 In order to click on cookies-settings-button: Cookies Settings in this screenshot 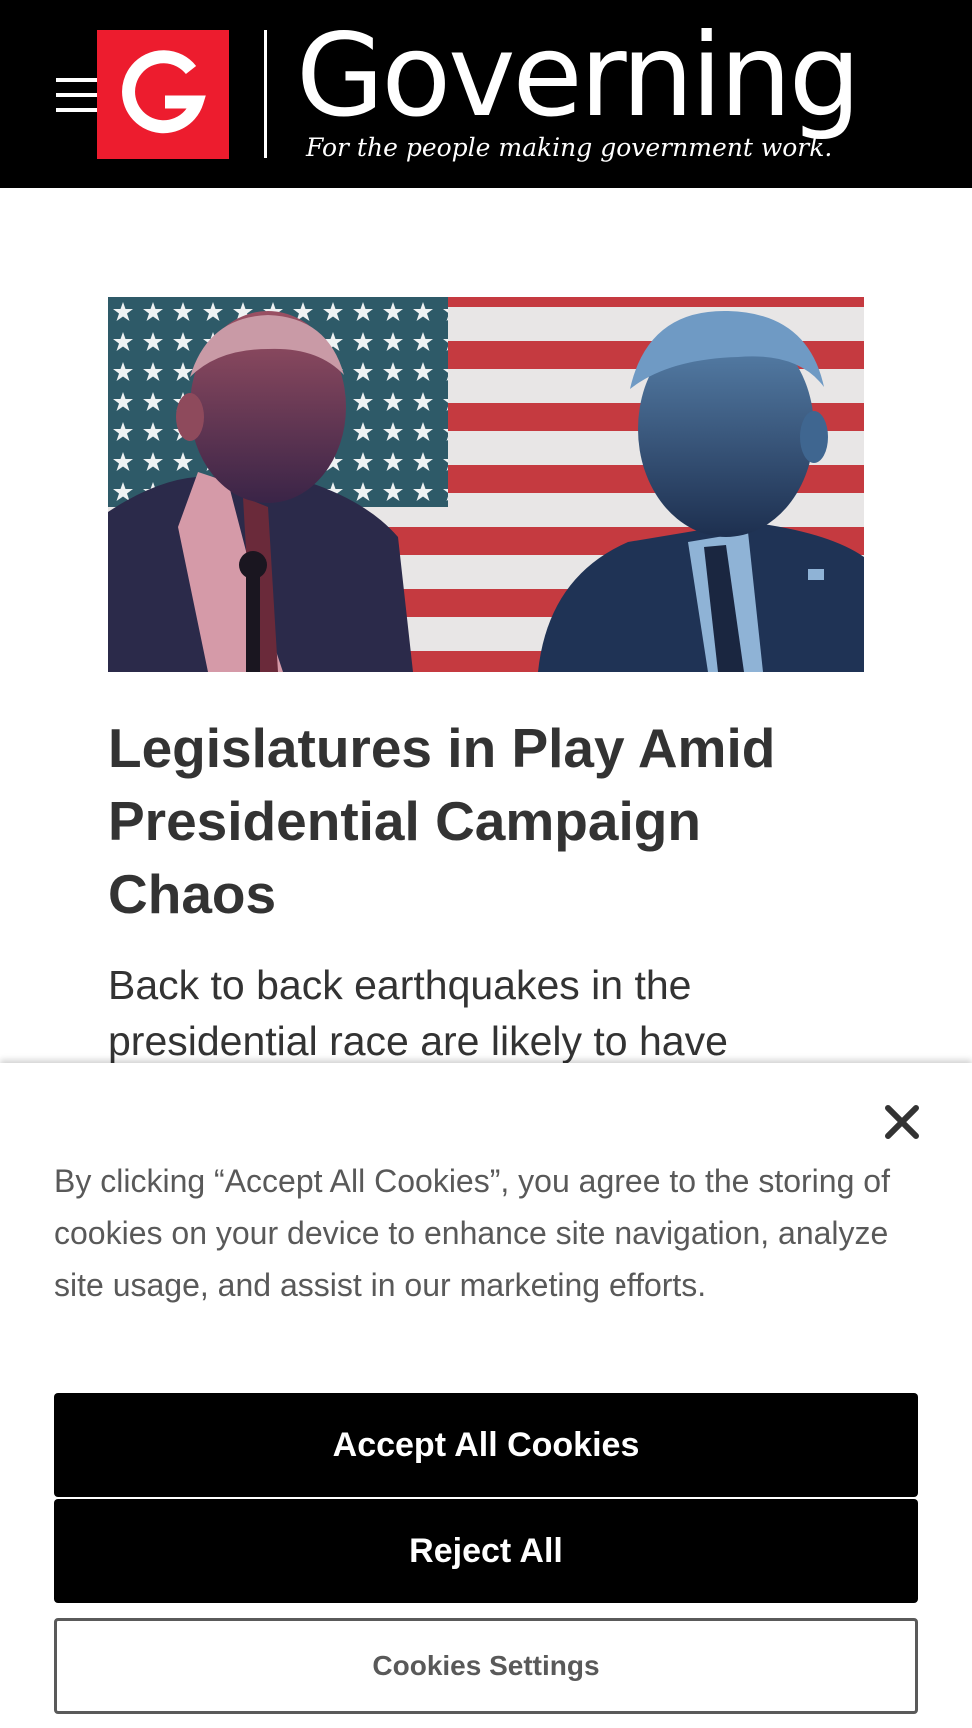, I will do `click(486, 1666)`.